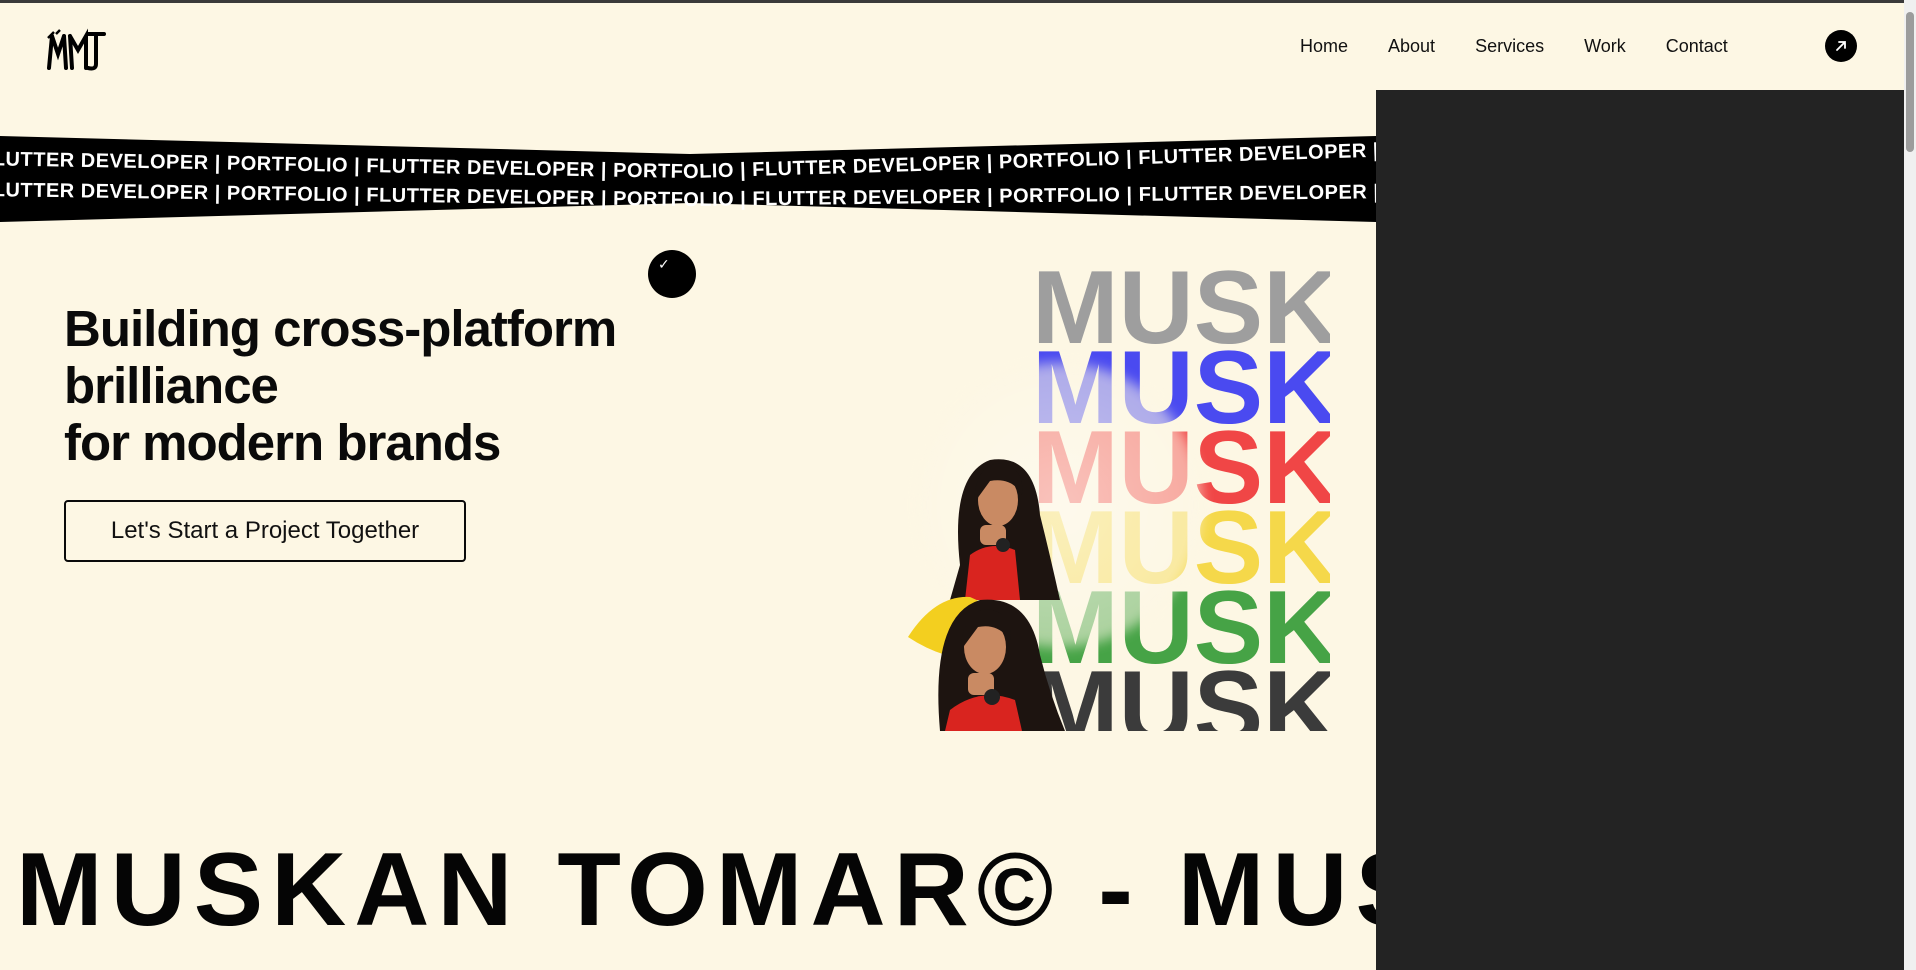 The image size is (1916, 970). Describe the element at coordinates (1910, 82) in the screenshot. I see `scrollbar-thumb` at that location.